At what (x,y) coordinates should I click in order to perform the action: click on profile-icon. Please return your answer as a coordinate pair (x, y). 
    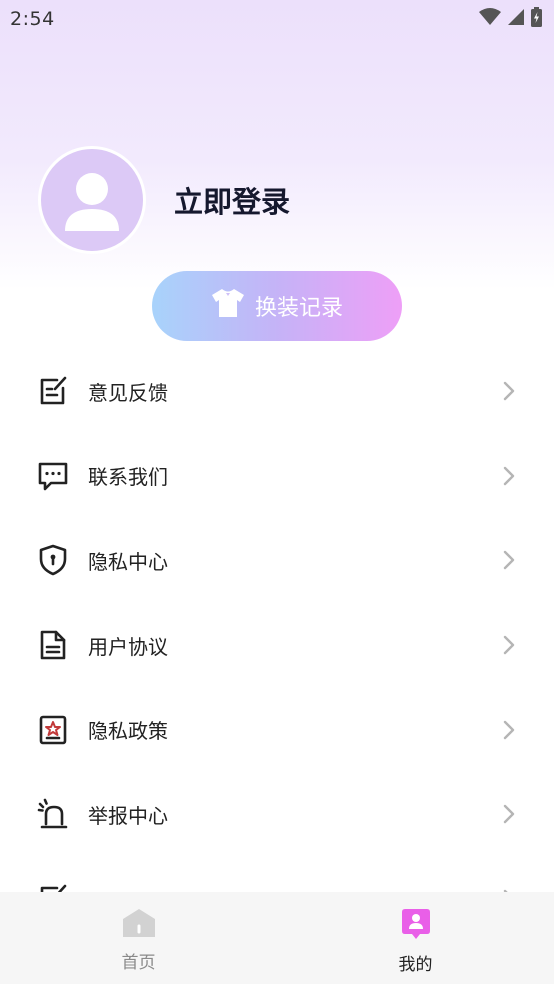
    Looking at the image, I should click on (416, 926).